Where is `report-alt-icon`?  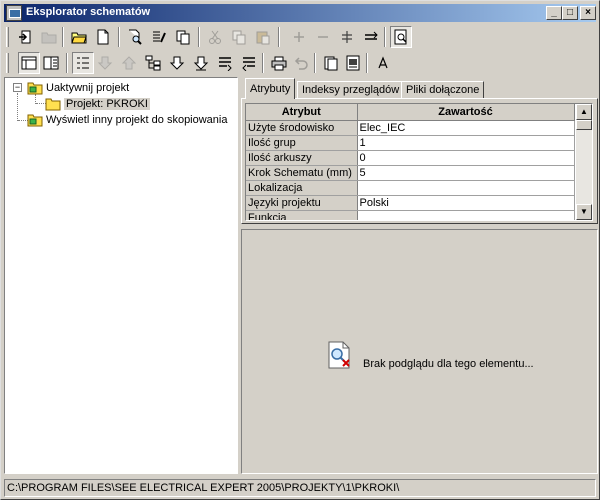
report-alt-icon is located at coordinates (248, 64).